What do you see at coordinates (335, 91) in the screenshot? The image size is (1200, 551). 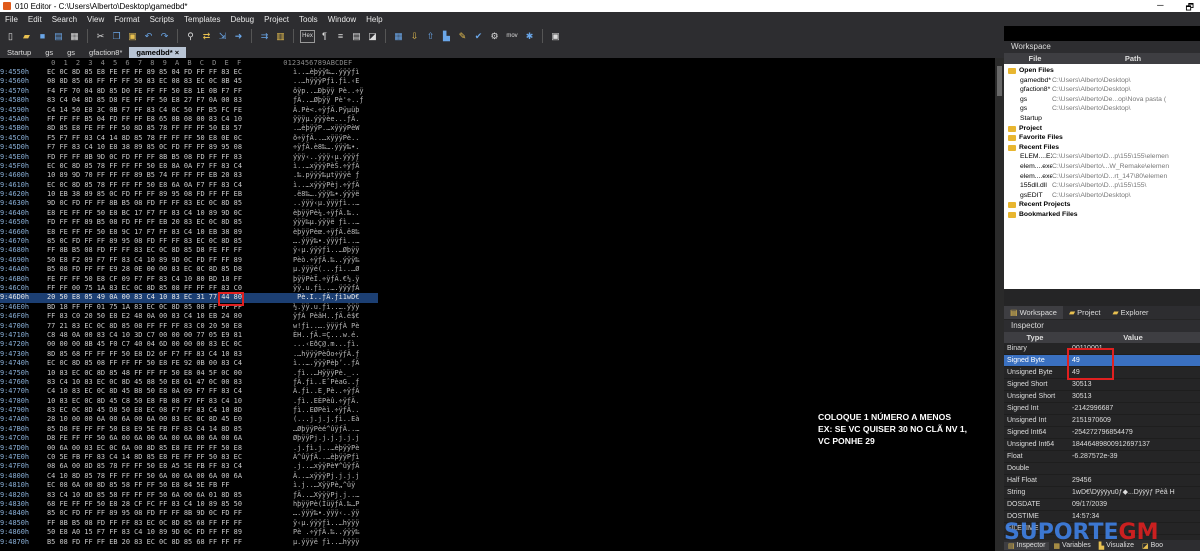 I see `ascii-text: ôÿp..…Ðþÿÿ Pè..÷ÿ` at bounding box center [335, 91].